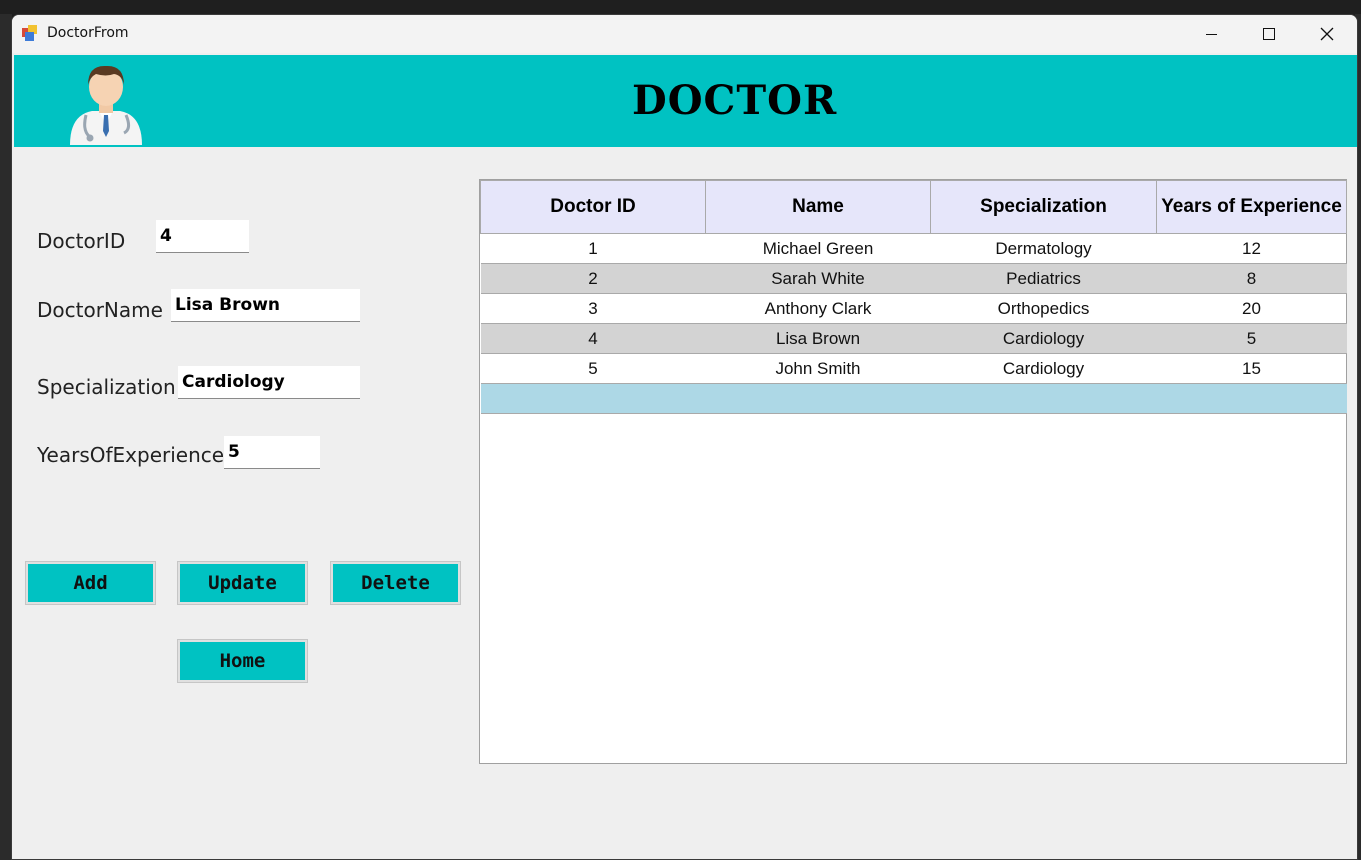 This screenshot has width=1361, height=860. I want to click on doctor-name-label: DoctorName, so click(100, 310).